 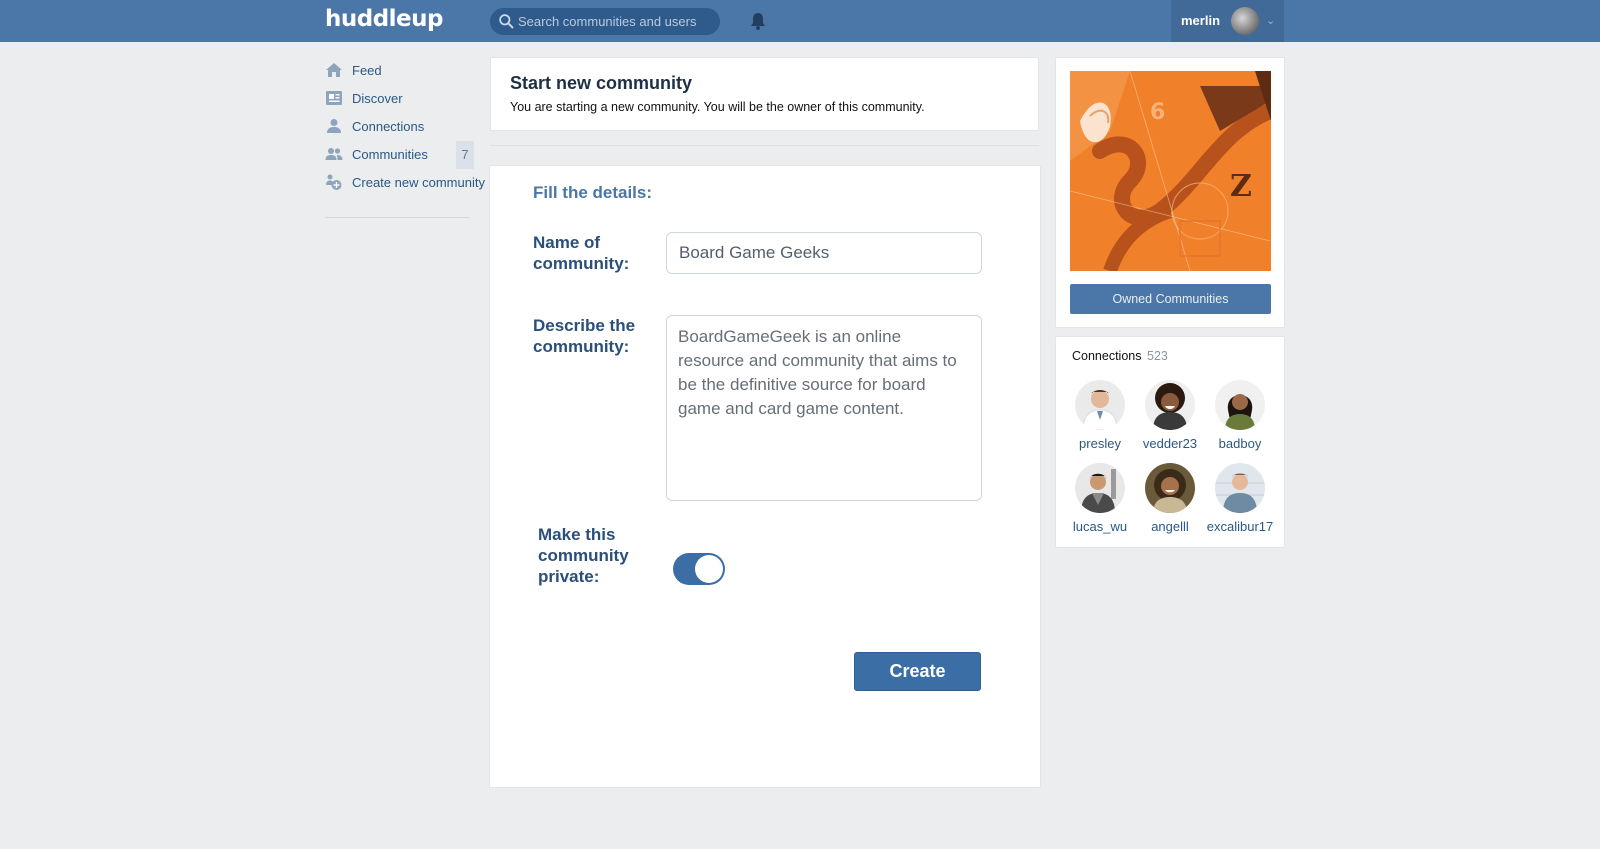 What do you see at coordinates (465, 155) in the screenshot?
I see `communities-count-badge: 7` at bounding box center [465, 155].